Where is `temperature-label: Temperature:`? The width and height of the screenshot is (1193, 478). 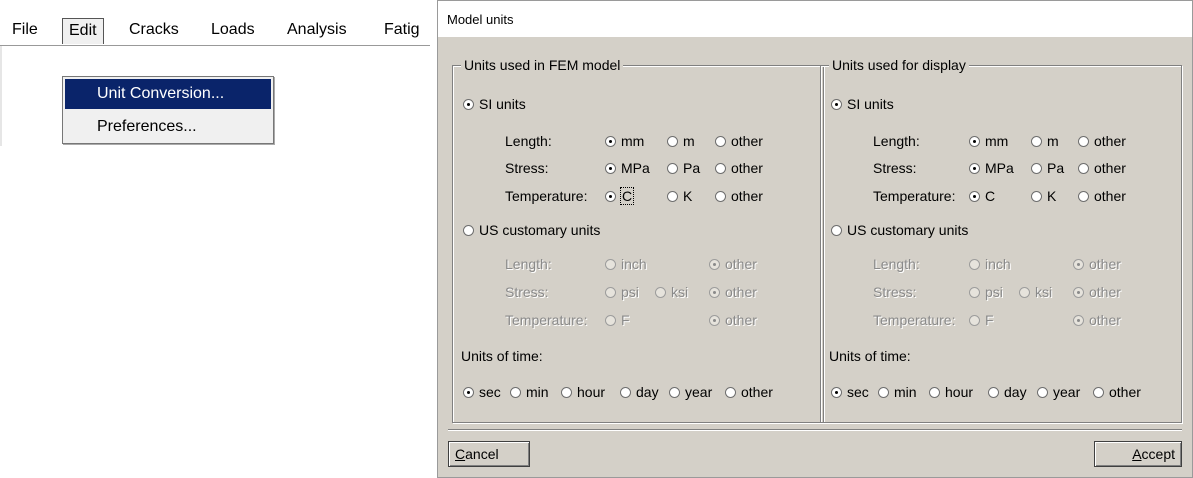 temperature-label: Temperature: is located at coordinates (546, 196).